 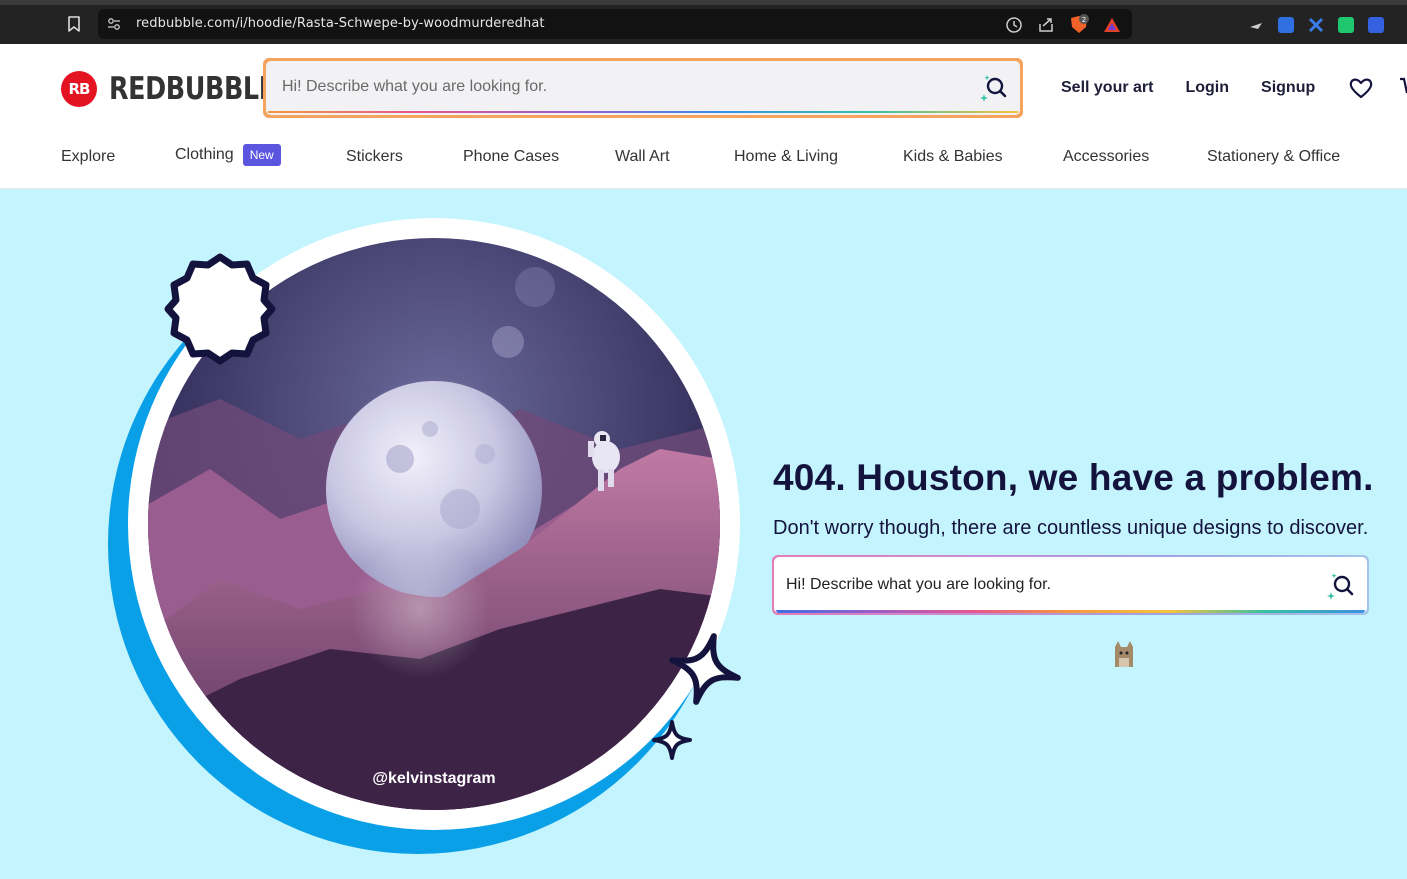 I want to click on new-badge: New, so click(x=261, y=155).